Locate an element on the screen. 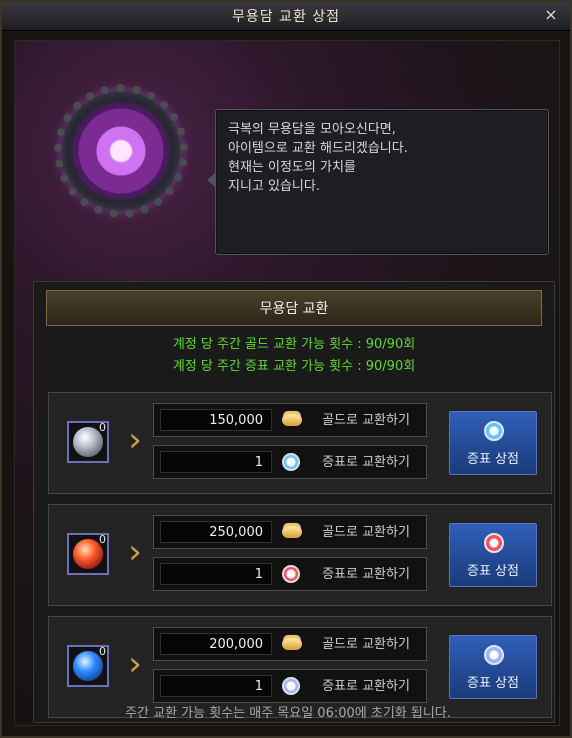 This screenshot has height=738, width=572. window-title: 무용담 교환 상점 is located at coordinates (286, 17).